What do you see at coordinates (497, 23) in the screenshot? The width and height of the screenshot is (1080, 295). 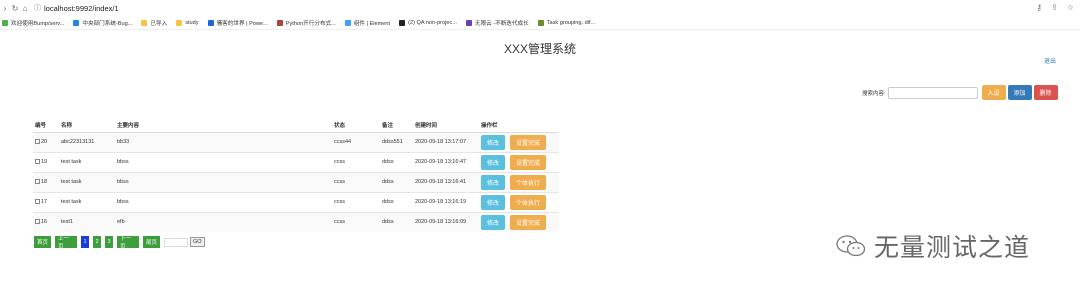 I see `bookmark-item: 无限云 -不断迭代成长` at bounding box center [497, 23].